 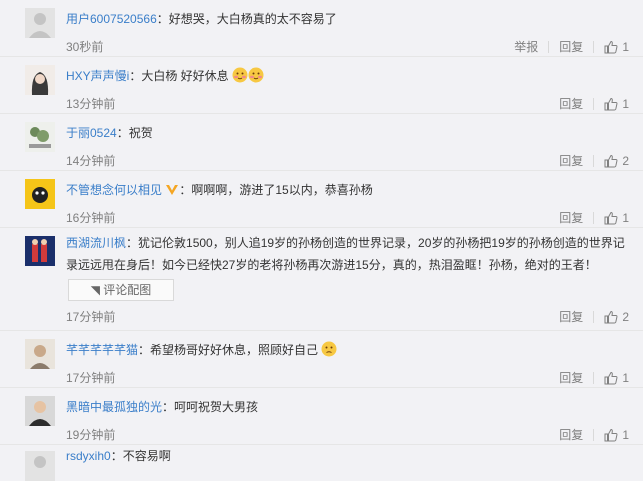 What do you see at coordinates (228, 350) in the screenshot?
I see `comment-text: ：希望杨哥好好休息，照顾好自己` at bounding box center [228, 350].